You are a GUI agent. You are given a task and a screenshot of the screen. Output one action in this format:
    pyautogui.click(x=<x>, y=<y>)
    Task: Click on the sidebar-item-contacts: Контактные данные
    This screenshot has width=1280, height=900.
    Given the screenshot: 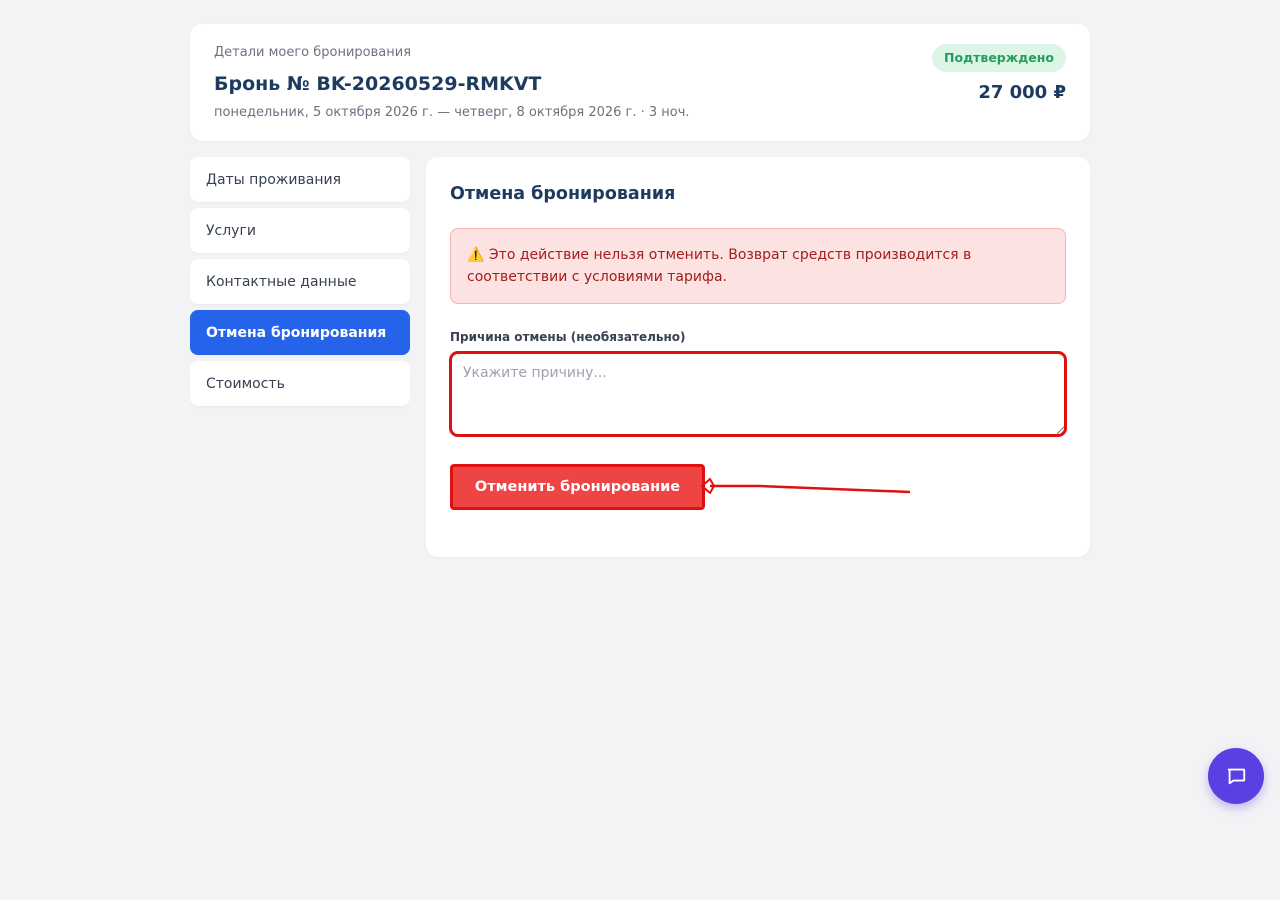 What is the action you would take?
    pyautogui.click(x=300, y=281)
    